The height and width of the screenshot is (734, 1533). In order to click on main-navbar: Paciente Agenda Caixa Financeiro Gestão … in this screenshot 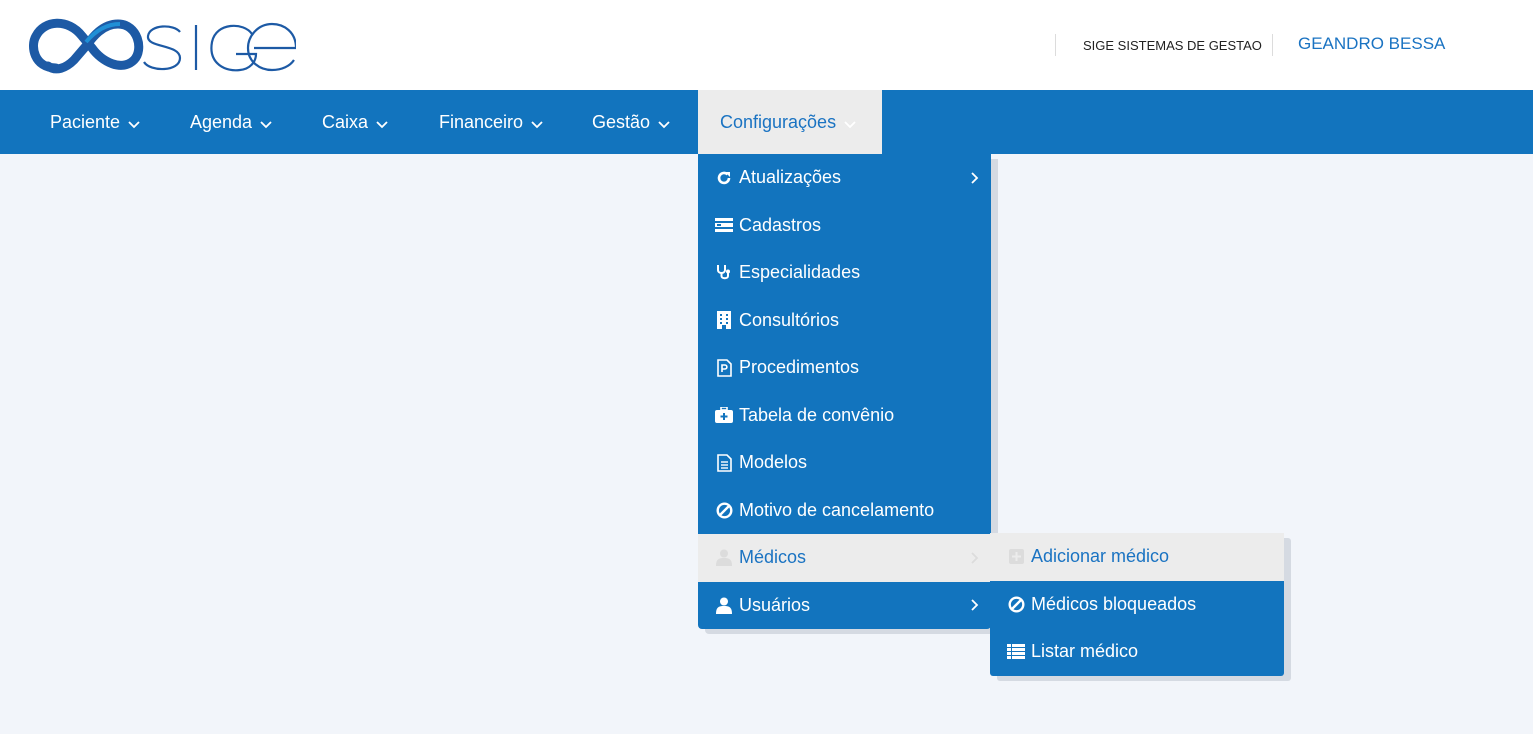, I will do `click(766, 122)`.